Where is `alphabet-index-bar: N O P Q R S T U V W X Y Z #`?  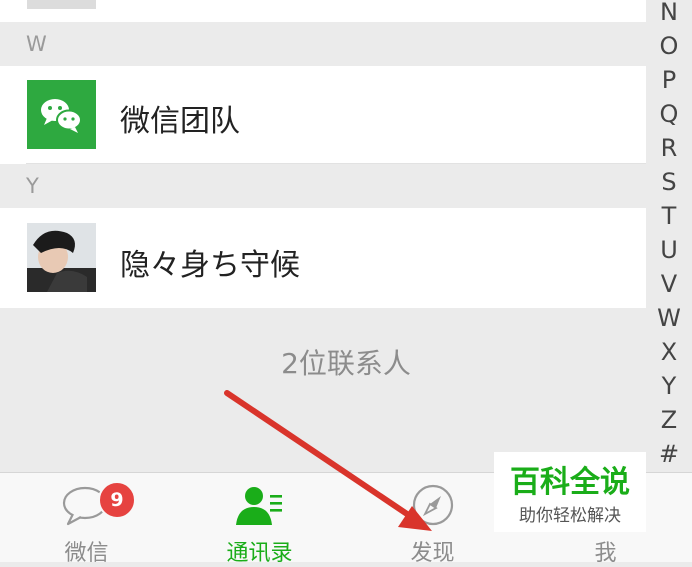 alphabet-index-bar: N O P Q R S T U V W X Y Z # is located at coordinates (669, 236).